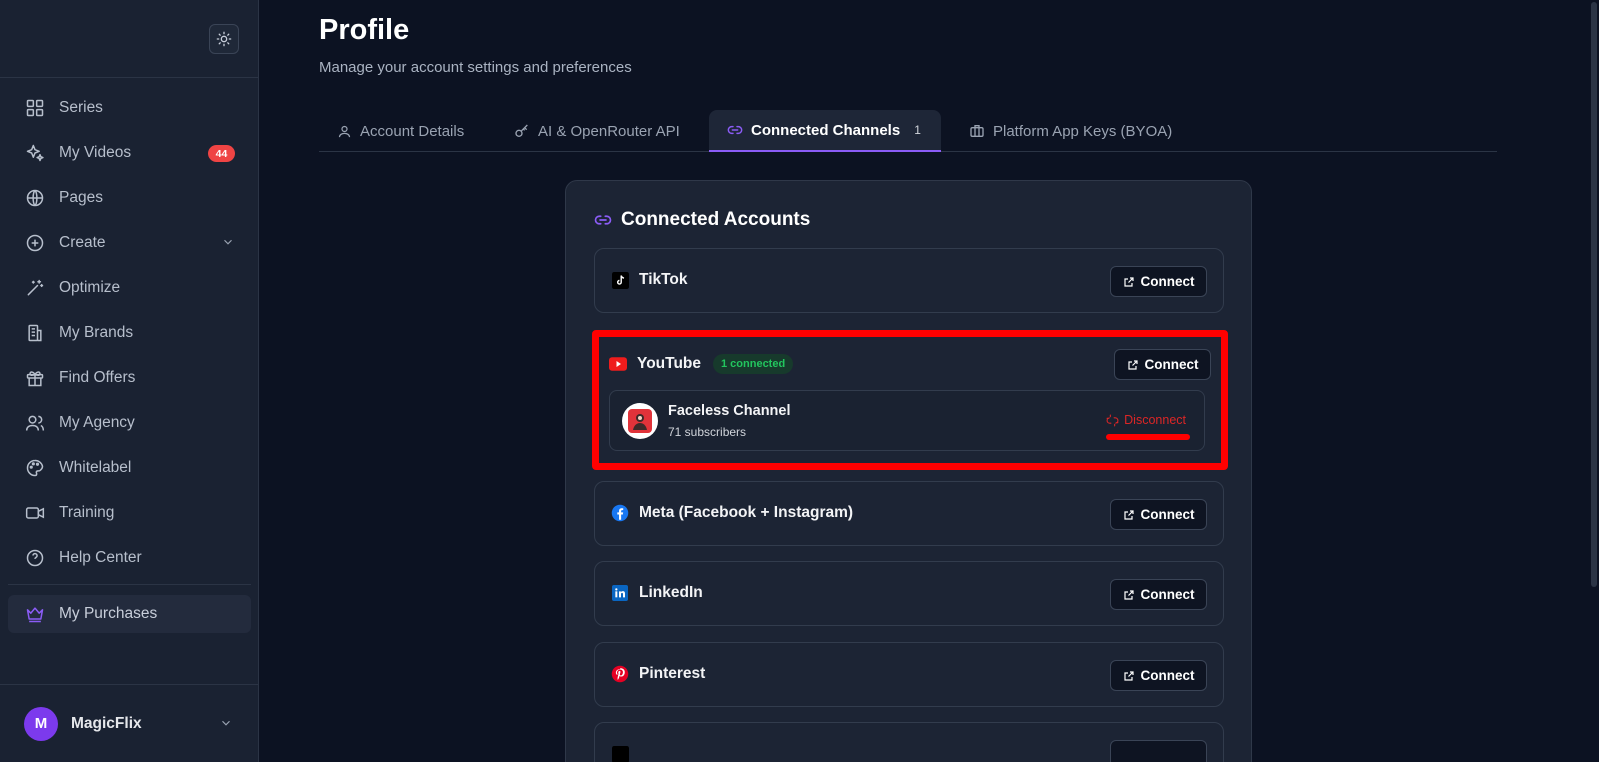 This screenshot has width=1599, height=762. I want to click on platform-name: YouTube 1 connected, so click(701, 364).